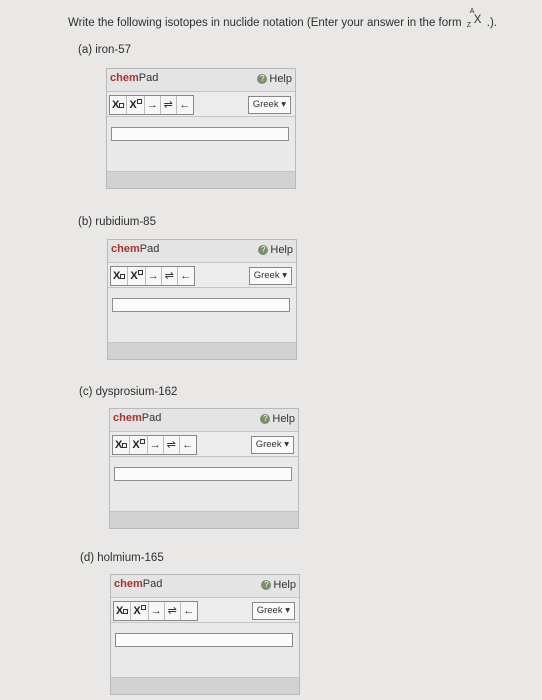 This screenshot has width=542, height=700. Describe the element at coordinates (105, 50) in the screenshot. I see `part-a-label: (a) iron-57` at that location.